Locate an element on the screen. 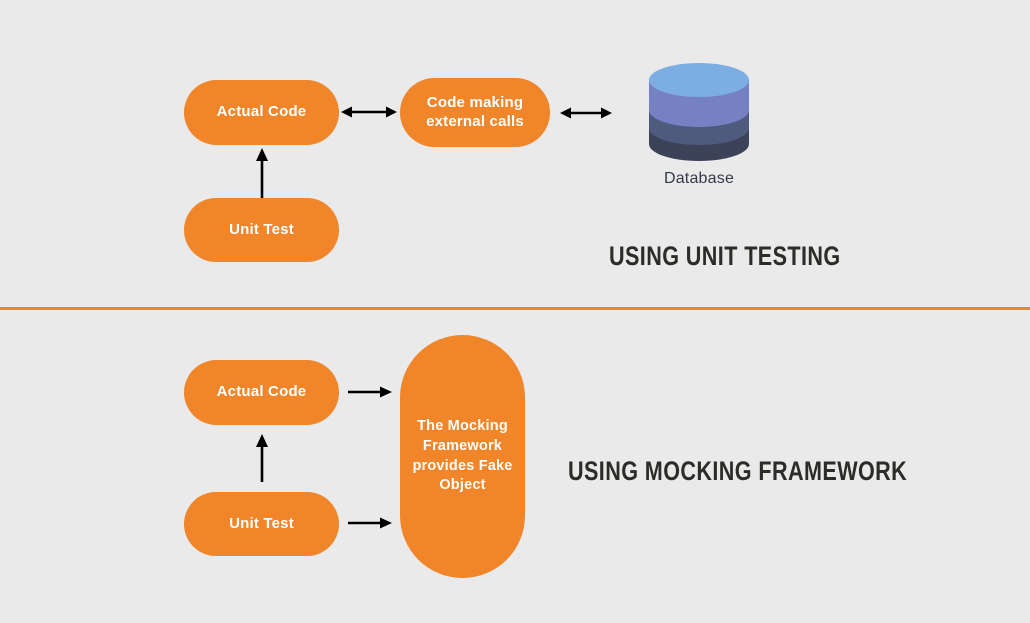  node-unit-test-top: Unit Test is located at coordinates (261, 230).